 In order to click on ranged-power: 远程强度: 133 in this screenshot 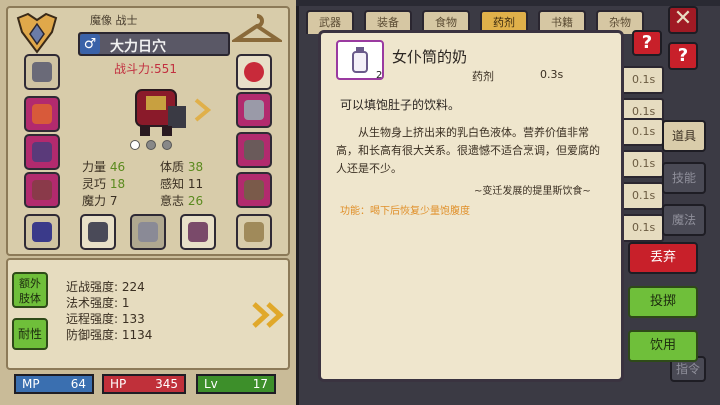, I will do `click(105, 319)`.